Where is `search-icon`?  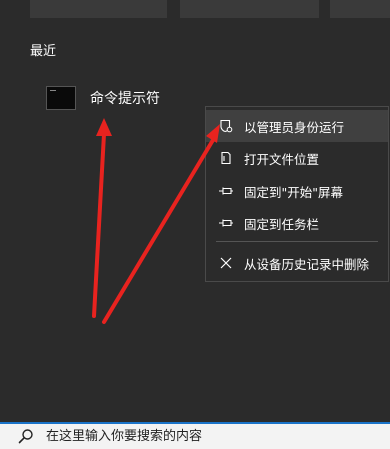 search-icon is located at coordinates (26, 438).